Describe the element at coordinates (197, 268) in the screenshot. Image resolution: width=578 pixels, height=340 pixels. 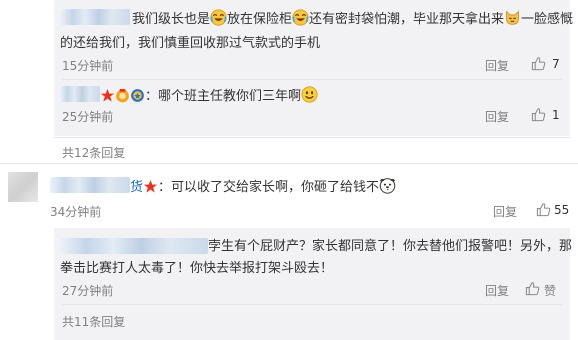
I see `reply-text-cont: 拳击比赛打人太毒了！你快去举报打架斗殴去！` at that location.